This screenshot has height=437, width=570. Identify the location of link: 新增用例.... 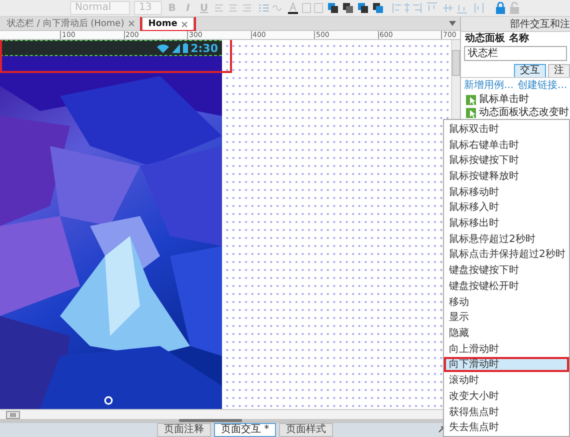
(489, 86).